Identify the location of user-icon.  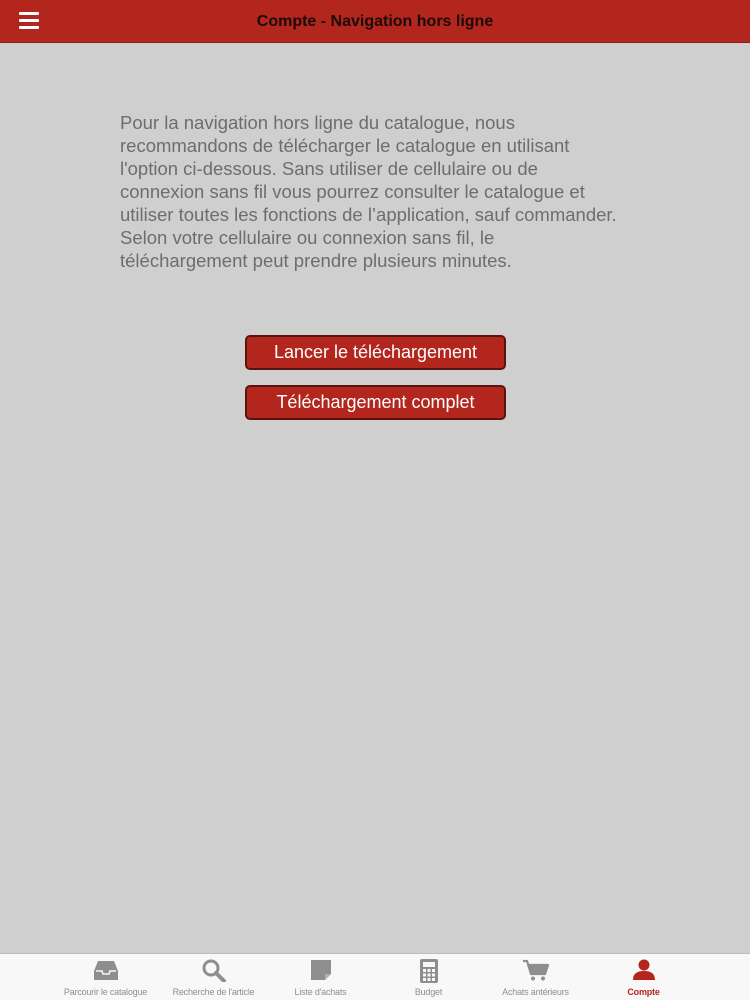
(643, 969).